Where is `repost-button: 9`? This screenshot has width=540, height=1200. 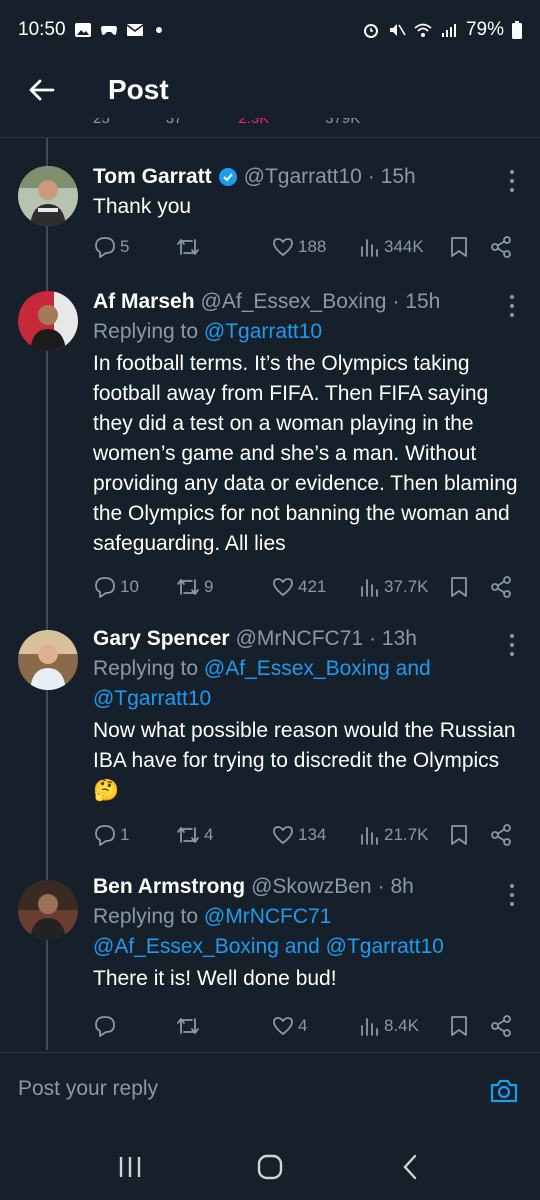
repost-button: 9 is located at coordinates (194, 587).